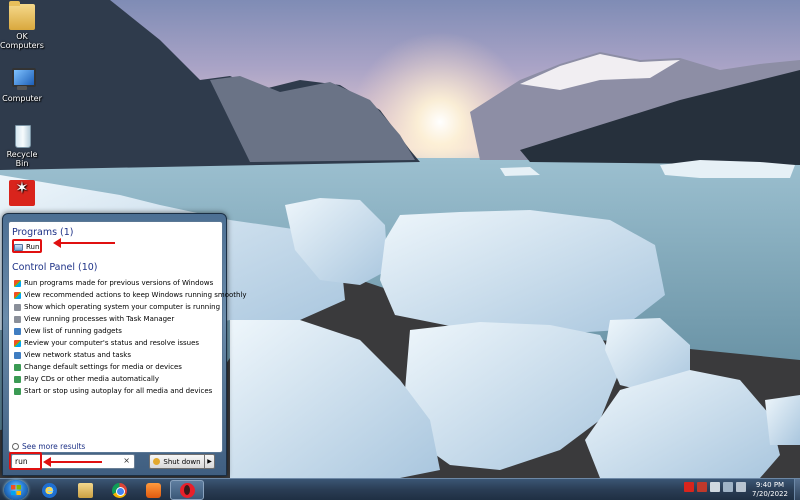 This screenshot has height=500, width=800. Describe the element at coordinates (25, 461) in the screenshot. I see `search-highlight-box` at that location.